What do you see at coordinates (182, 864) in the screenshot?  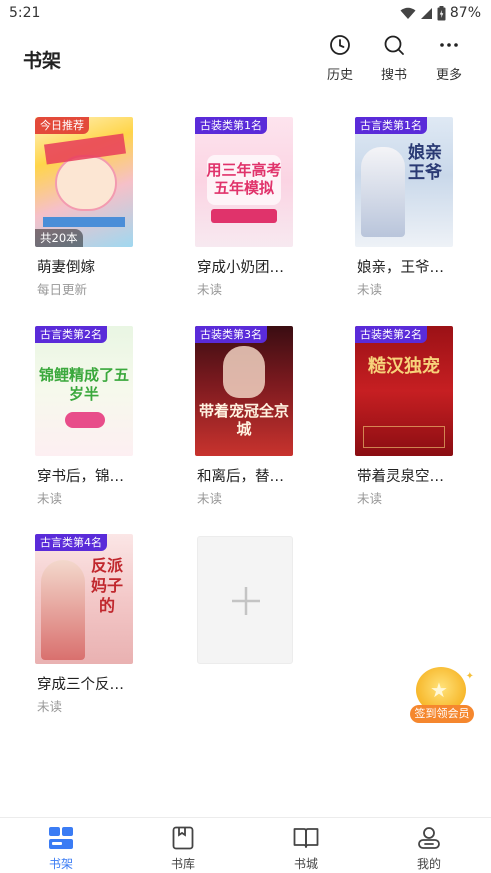 I see `tab-label: 书库` at bounding box center [182, 864].